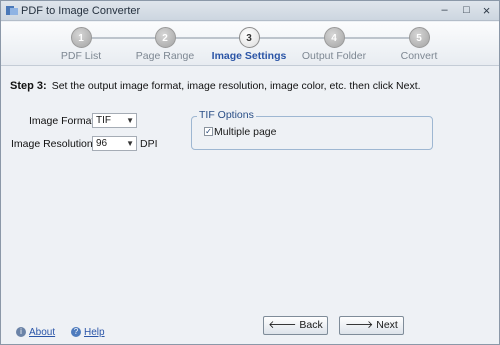  What do you see at coordinates (419, 56) in the screenshot?
I see `step-label: Convert` at bounding box center [419, 56].